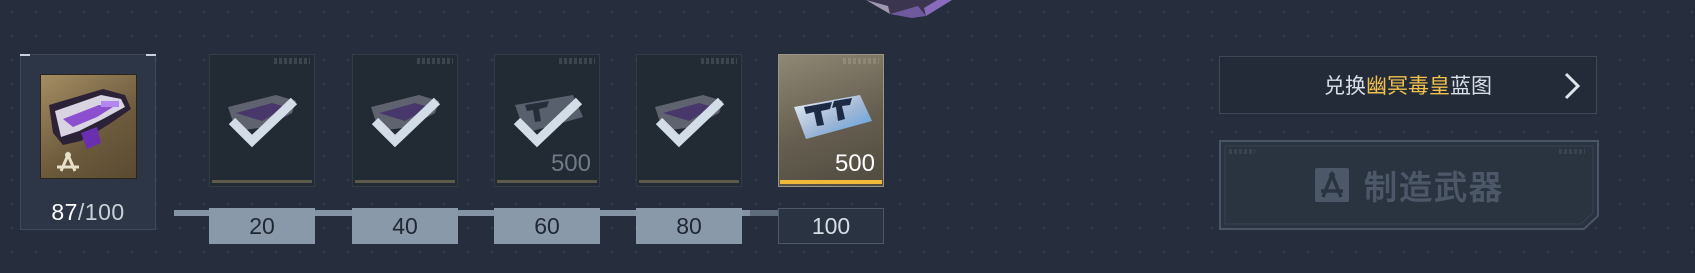  Describe the element at coordinates (831, 226) in the screenshot. I see `milestone-threshold: 100` at that location.